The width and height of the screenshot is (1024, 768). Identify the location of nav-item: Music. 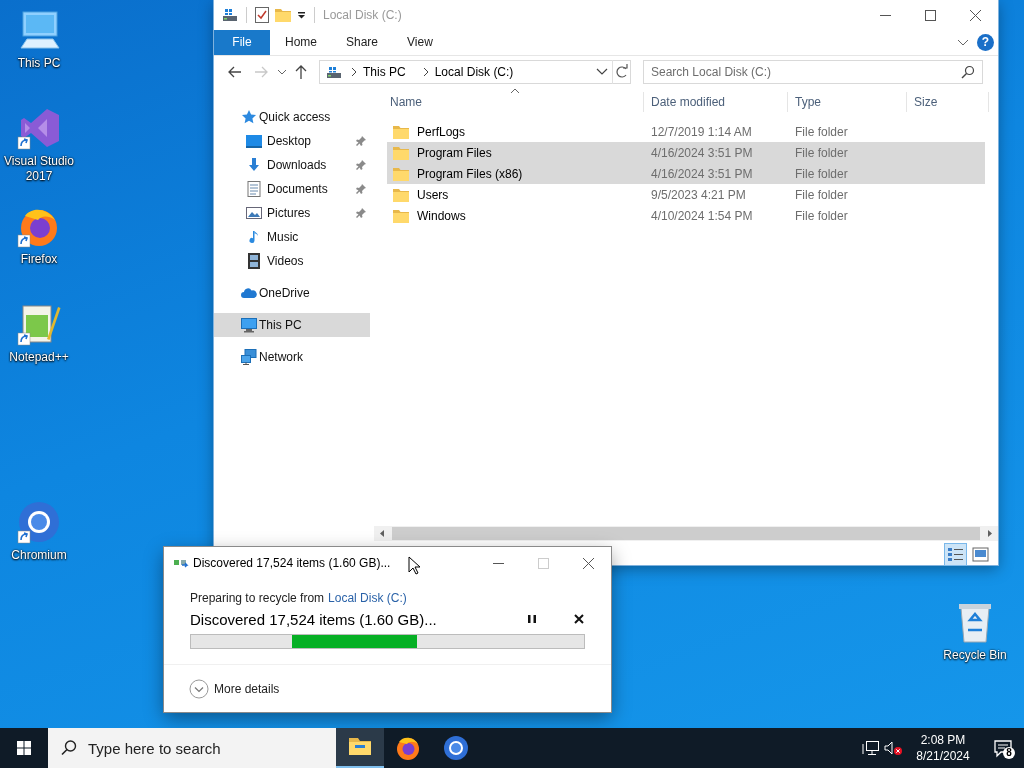
(292, 237).